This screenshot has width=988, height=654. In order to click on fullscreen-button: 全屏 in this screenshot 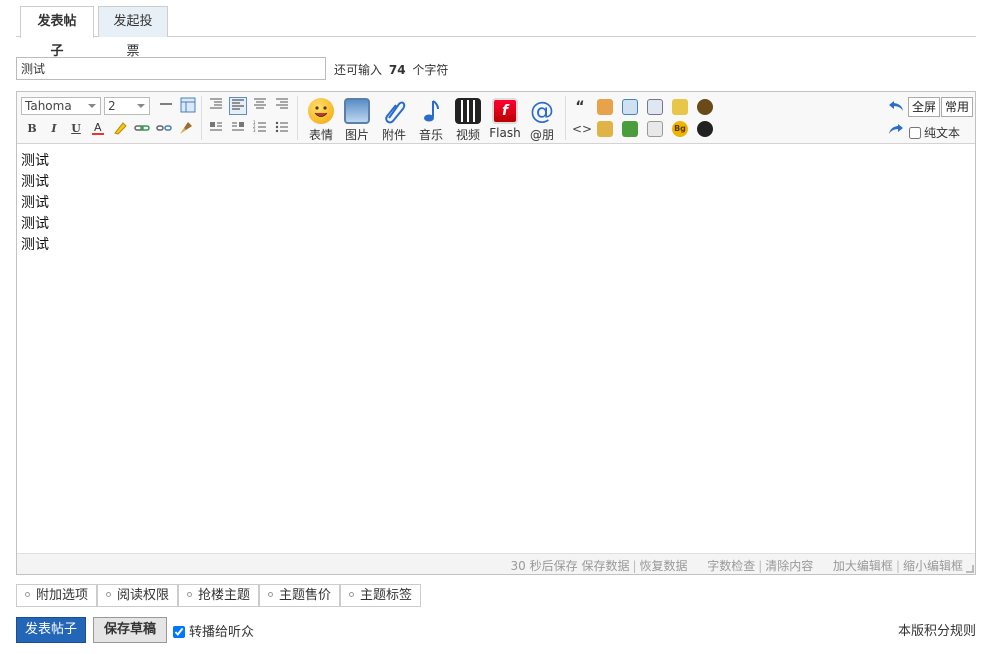, I will do `click(924, 107)`.